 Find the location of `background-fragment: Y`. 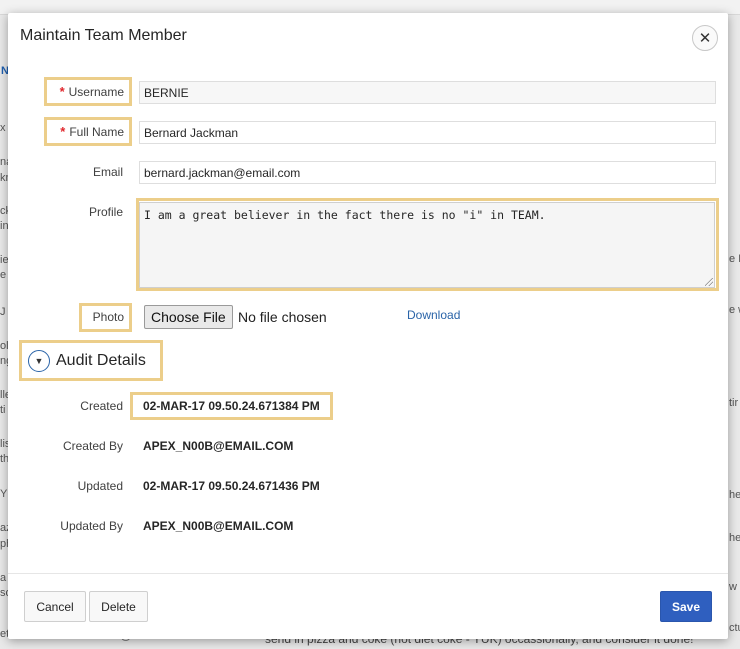

background-fragment: Y is located at coordinates (4, 494).